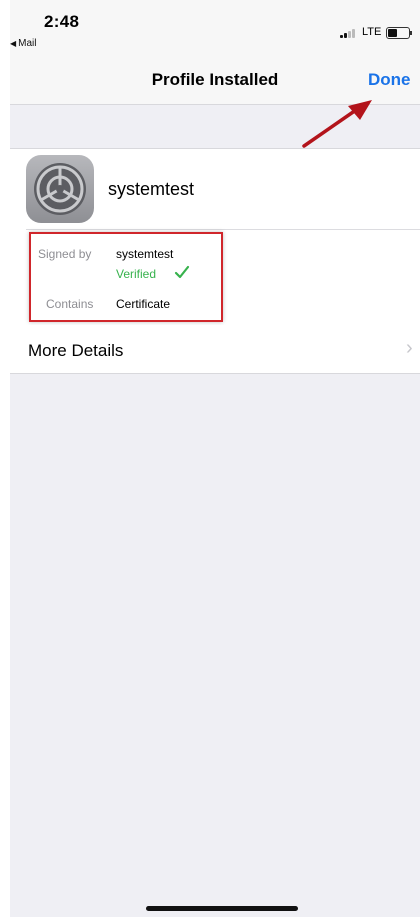 The height and width of the screenshot is (917, 420). I want to click on chevron-right-icon: ›, so click(409, 348).